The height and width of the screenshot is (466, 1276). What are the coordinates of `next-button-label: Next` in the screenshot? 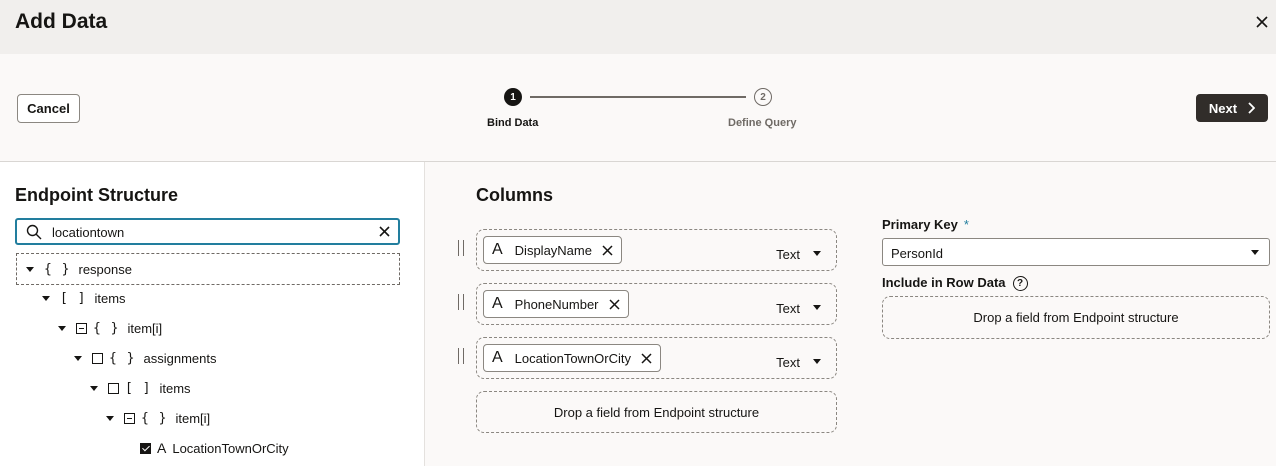 It's located at (1223, 108).